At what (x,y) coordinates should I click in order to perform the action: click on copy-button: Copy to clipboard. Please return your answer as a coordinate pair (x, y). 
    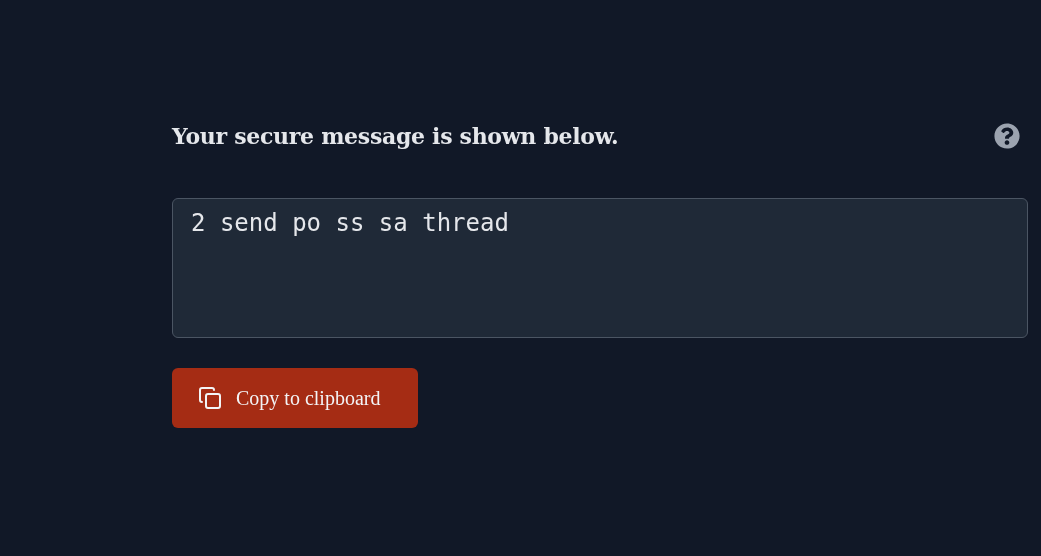
    Looking at the image, I should click on (295, 398).